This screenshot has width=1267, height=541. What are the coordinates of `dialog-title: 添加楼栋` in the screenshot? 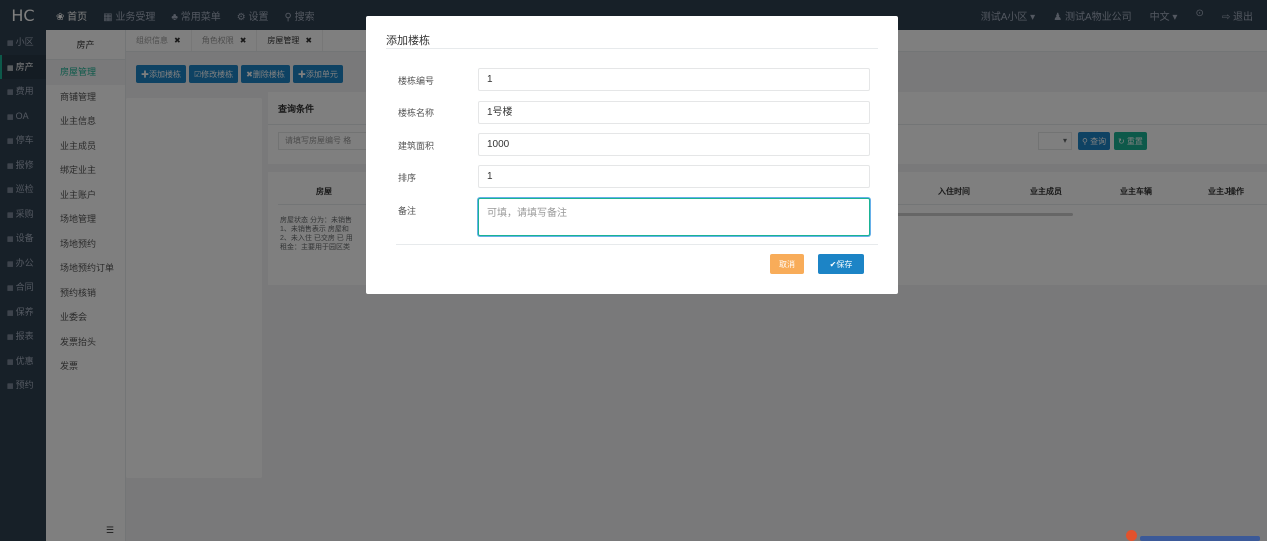 It's located at (408, 41).